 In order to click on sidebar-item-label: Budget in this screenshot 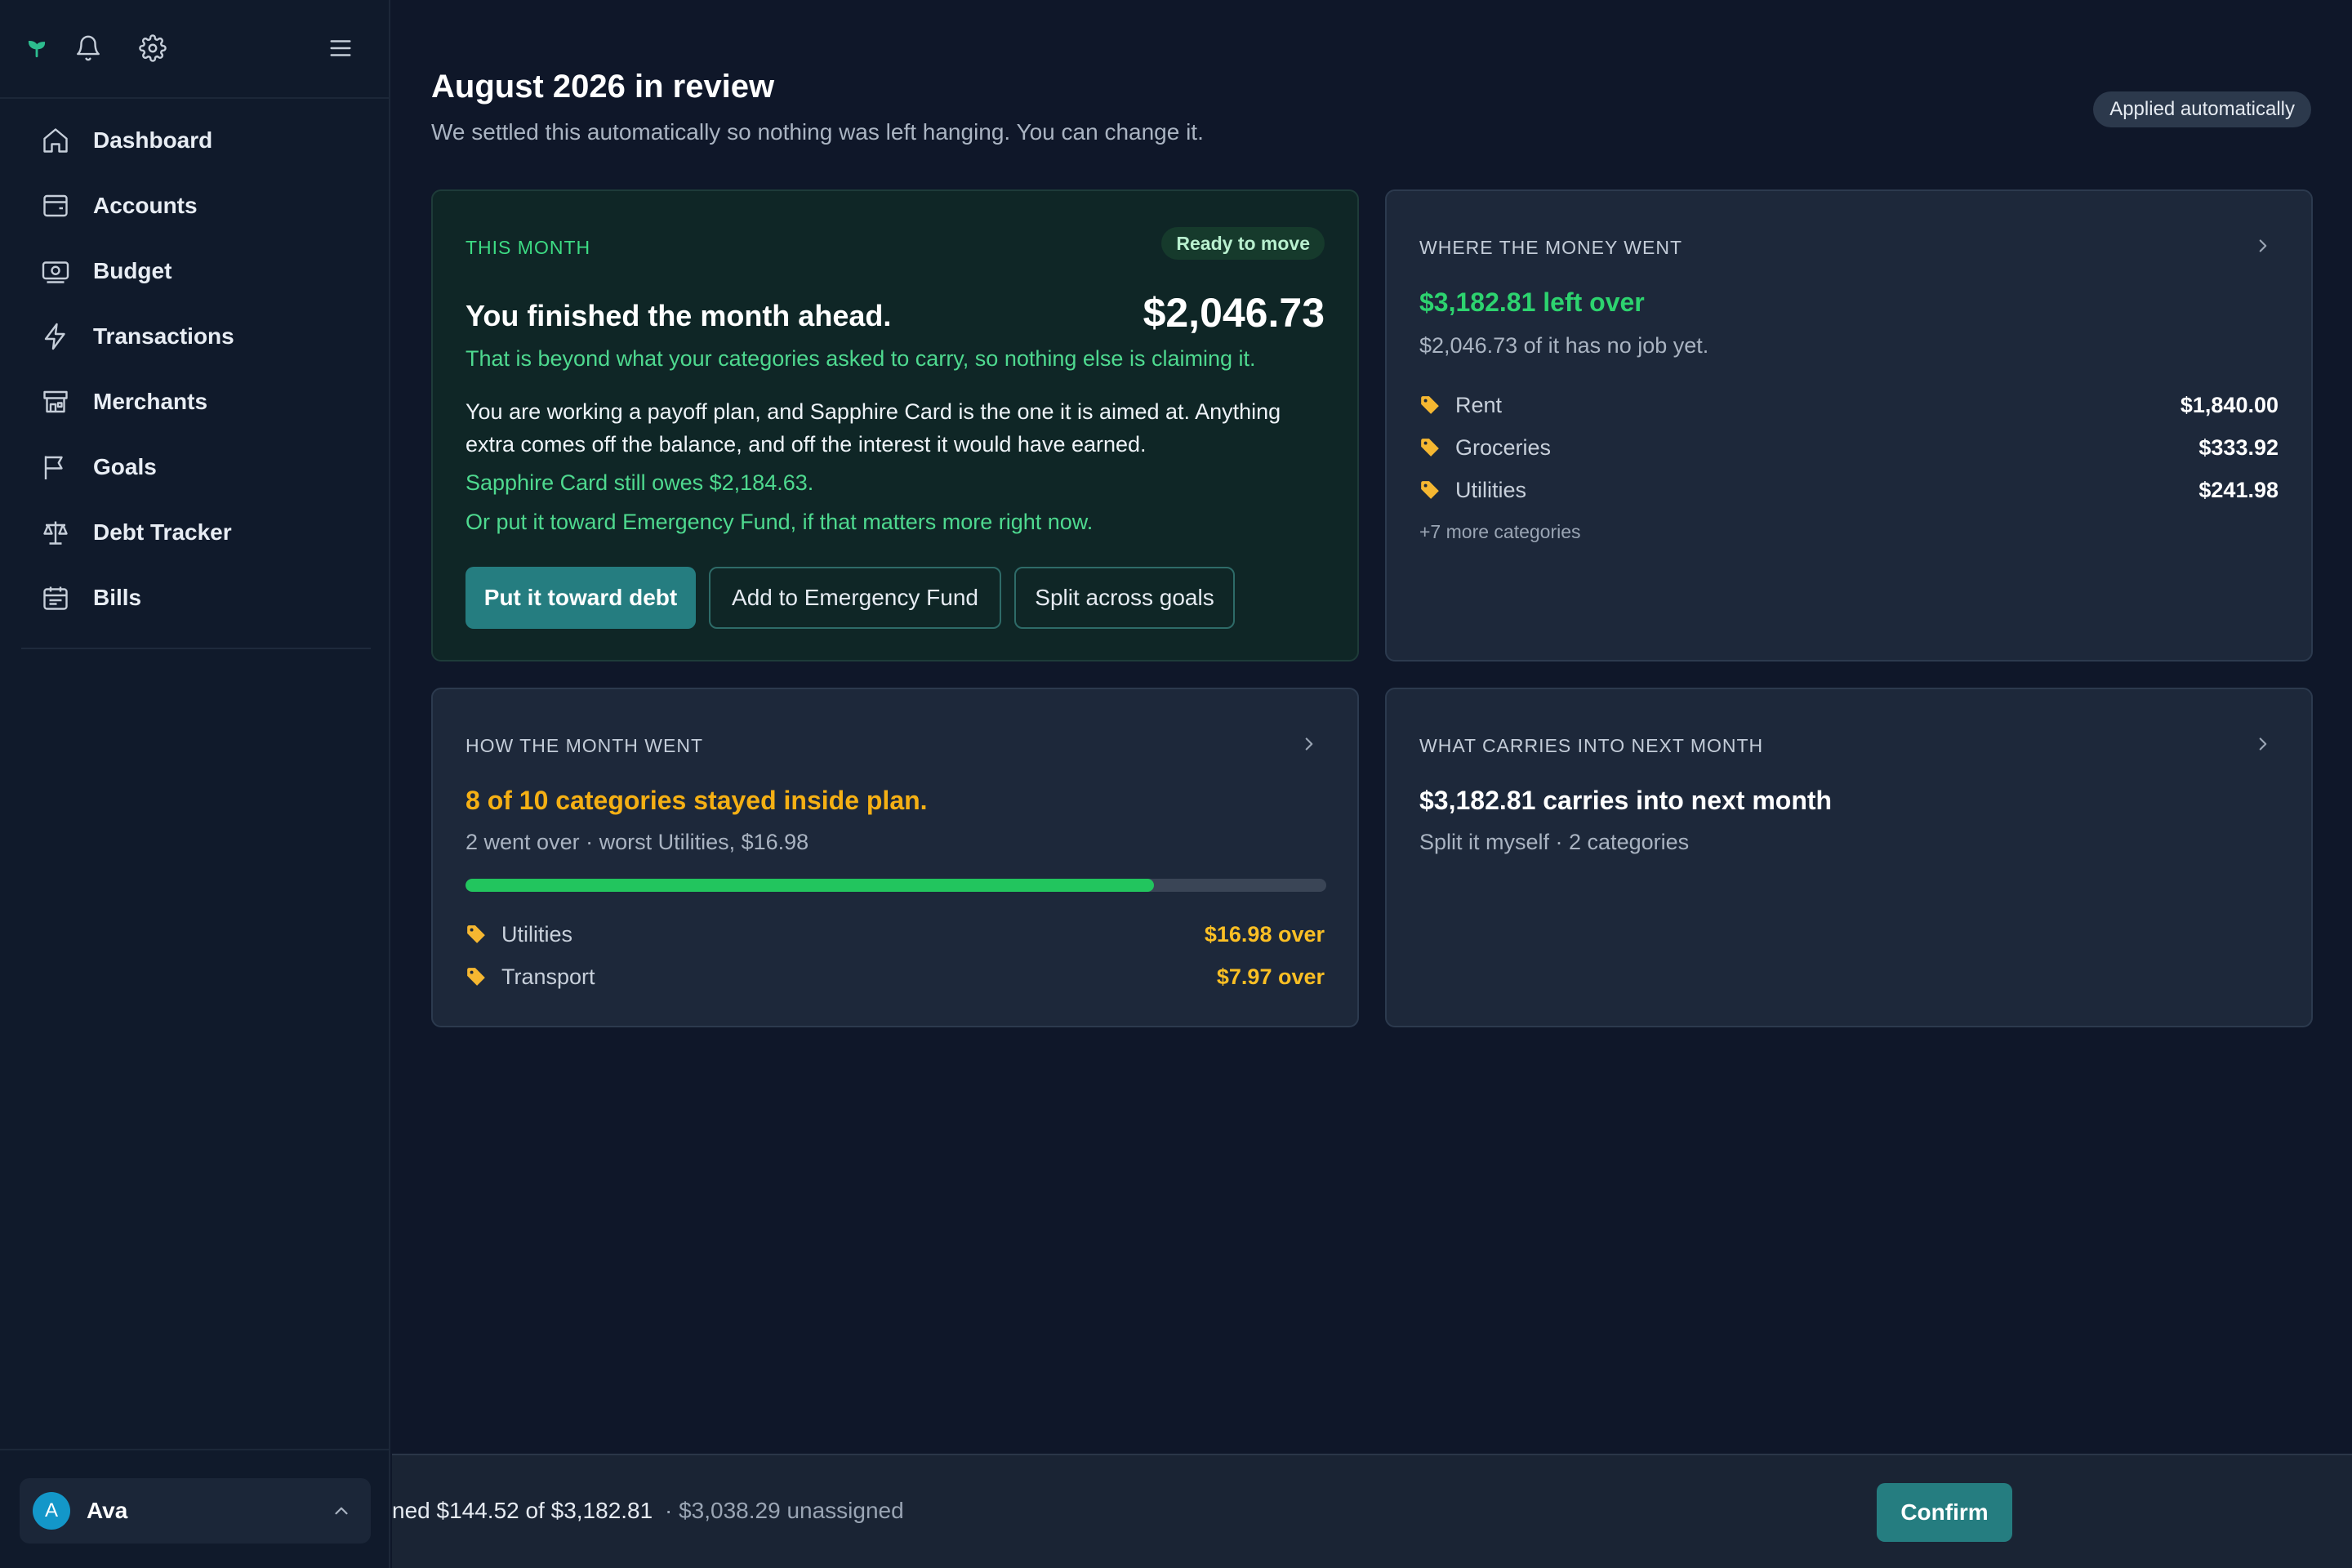, I will do `click(132, 270)`.